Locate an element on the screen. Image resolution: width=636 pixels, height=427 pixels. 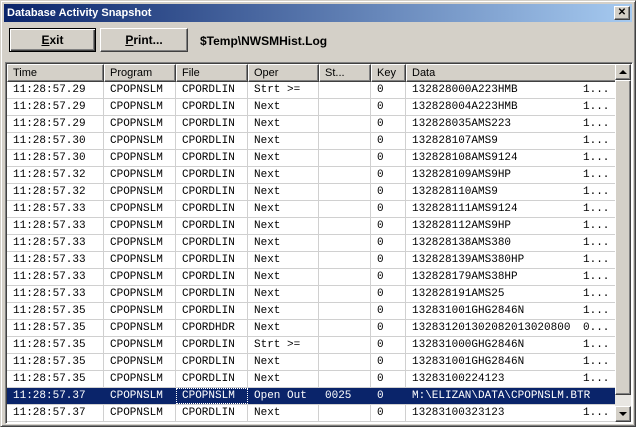
cell-time: 11:28:57.33 is located at coordinates (55, 209).